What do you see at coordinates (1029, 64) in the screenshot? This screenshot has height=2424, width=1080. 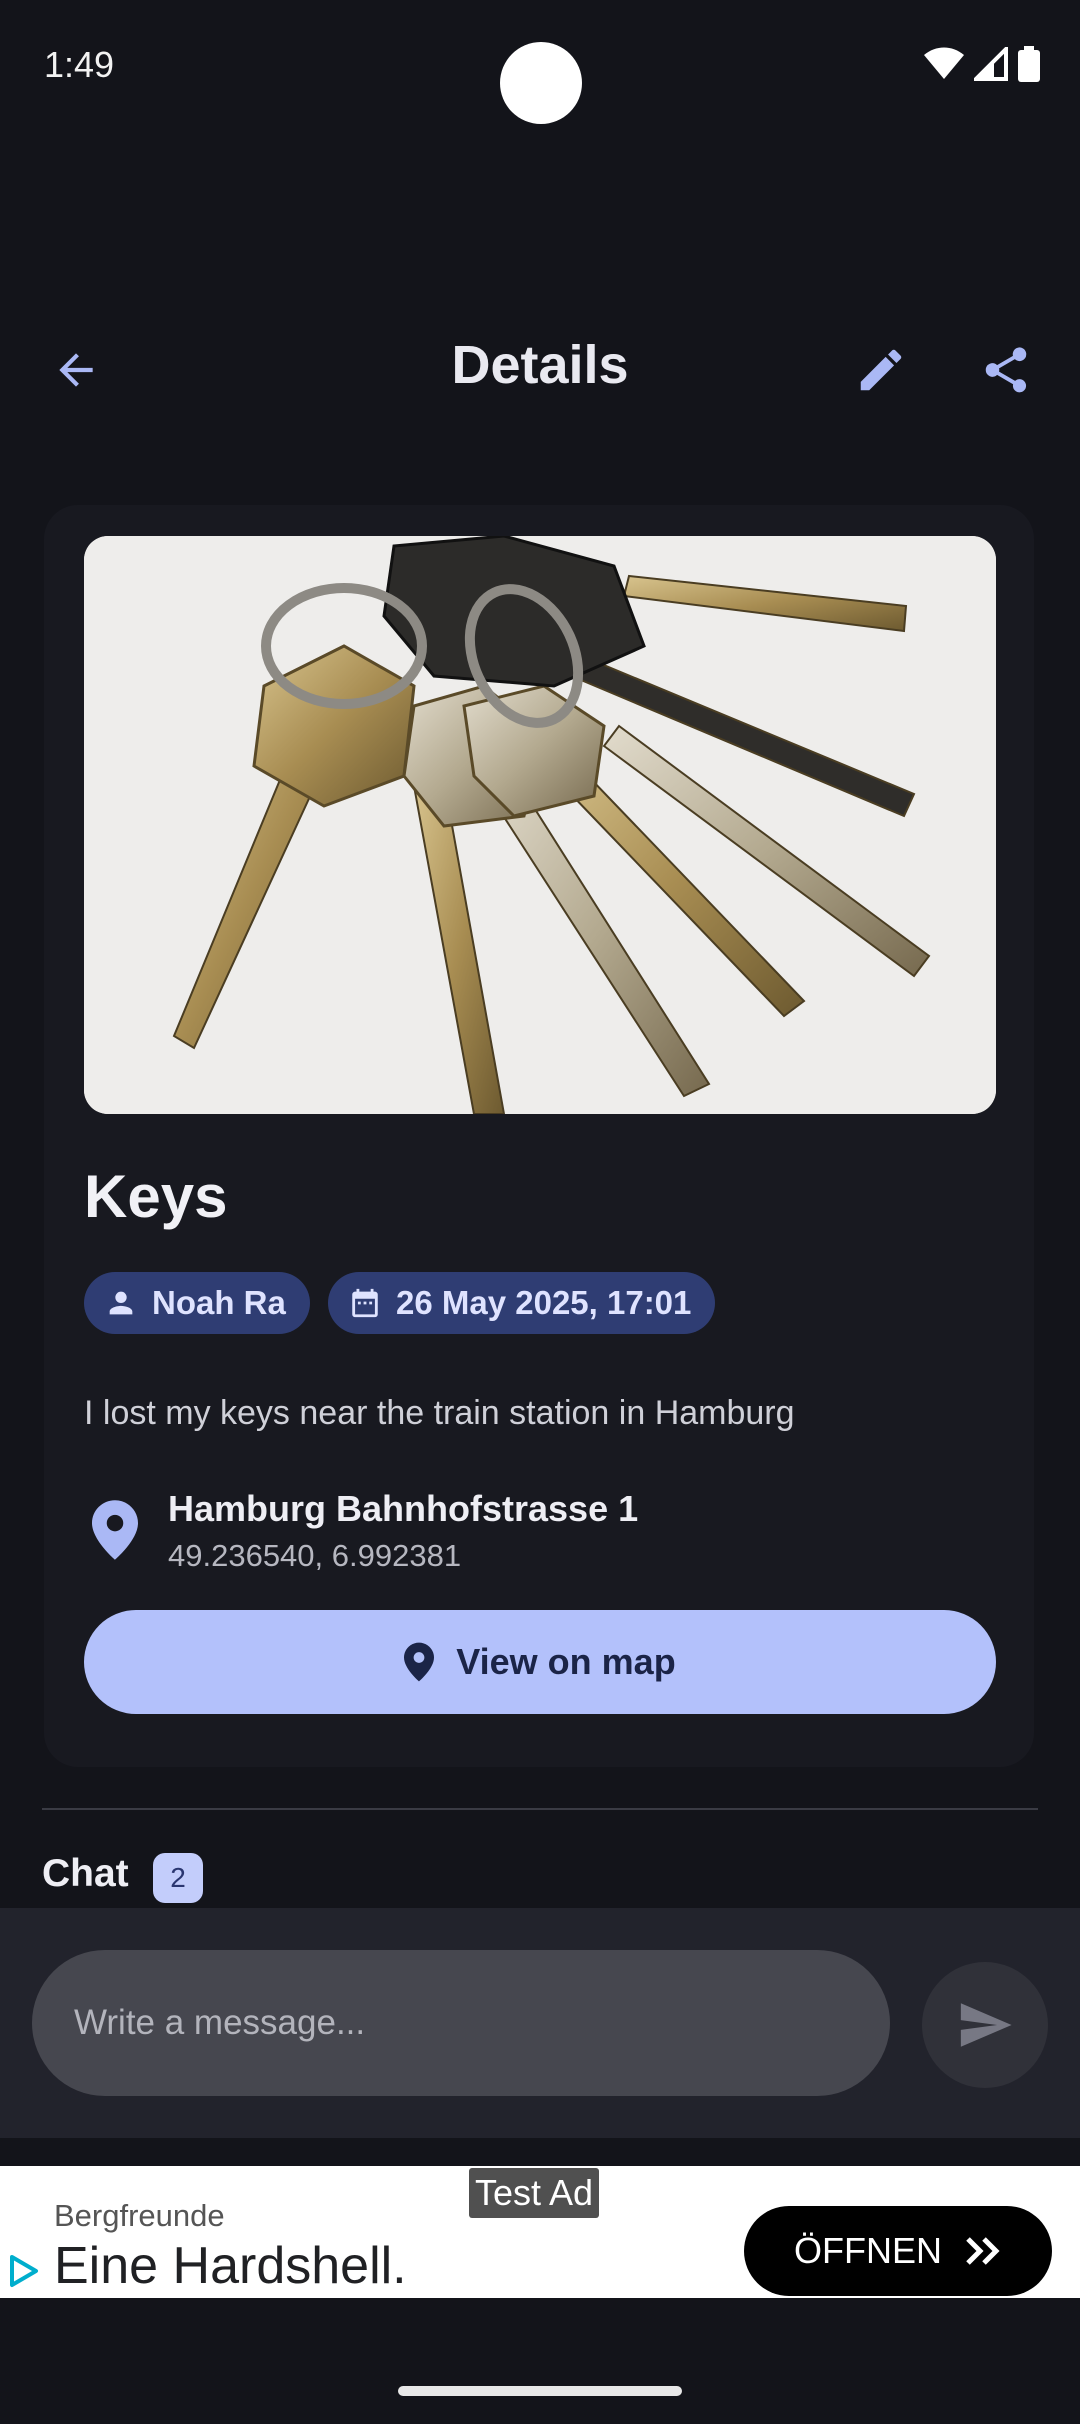 I see `battery-icon` at bounding box center [1029, 64].